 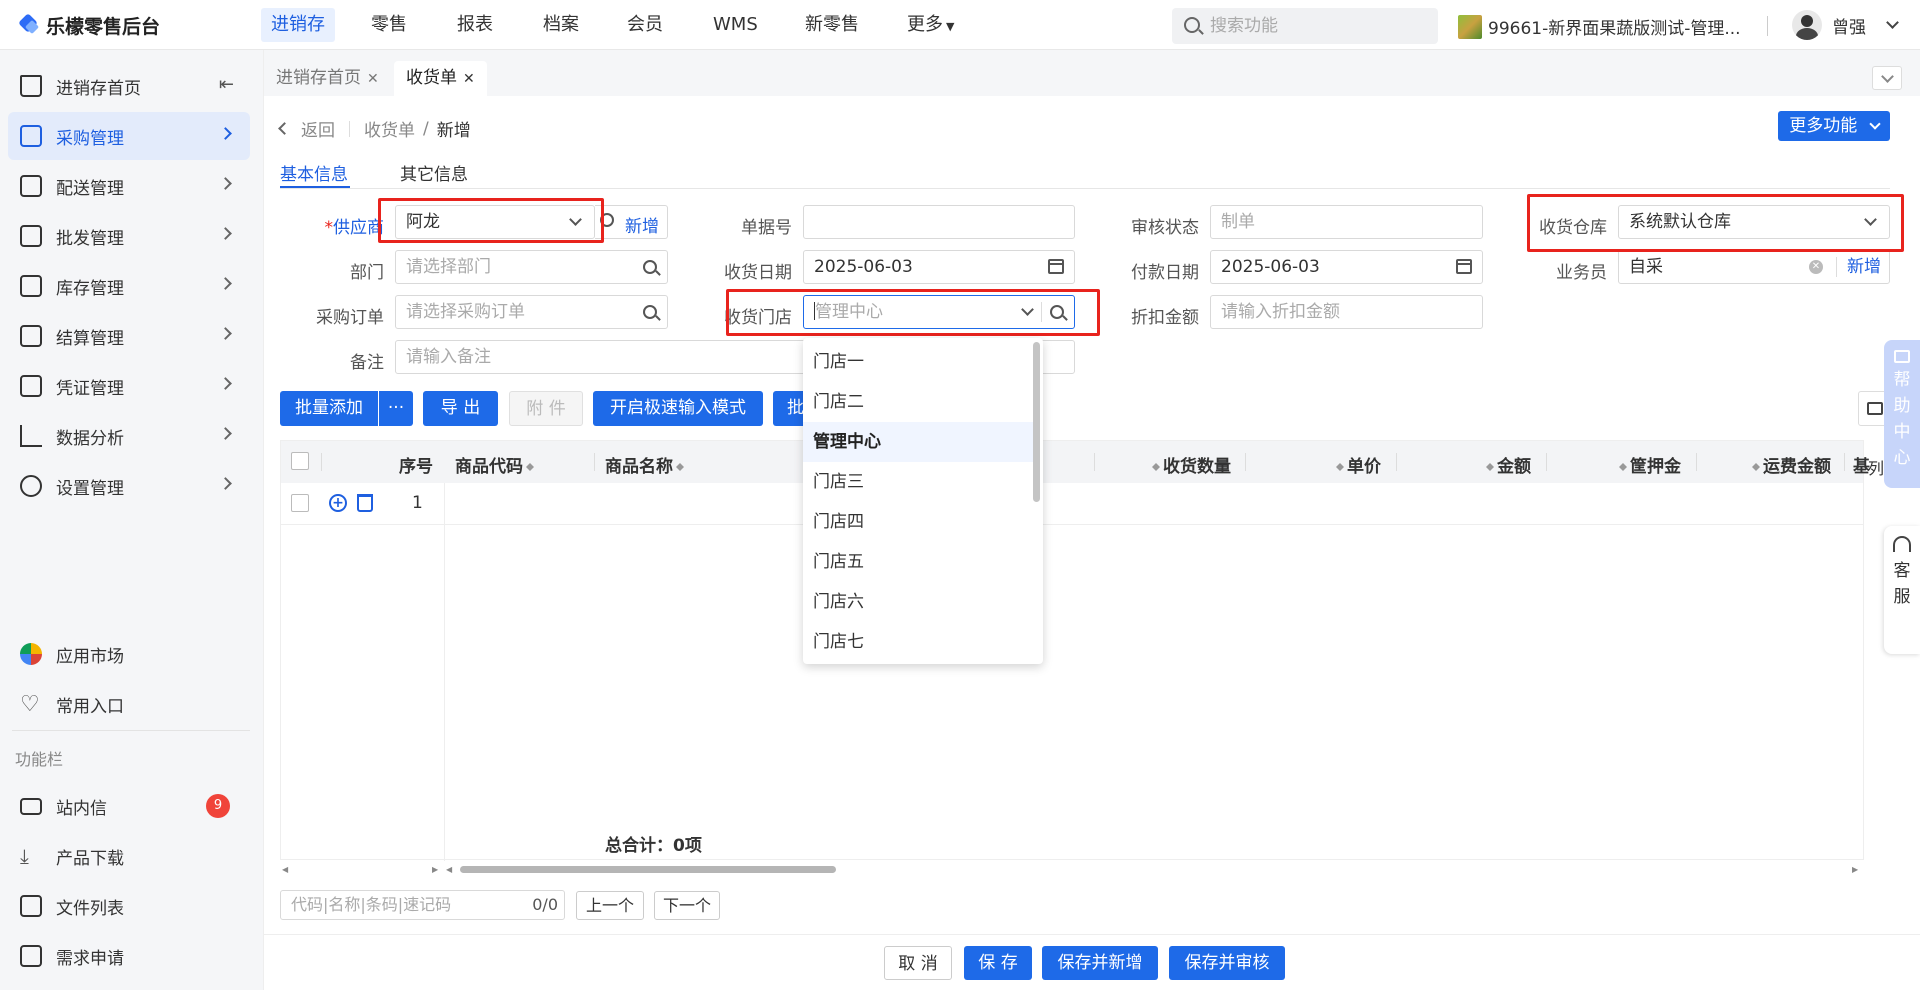 What do you see at coordinates (561, 25) in the screenshot?
I see `nav-archive: 档案` at bounding box center [561, 25].